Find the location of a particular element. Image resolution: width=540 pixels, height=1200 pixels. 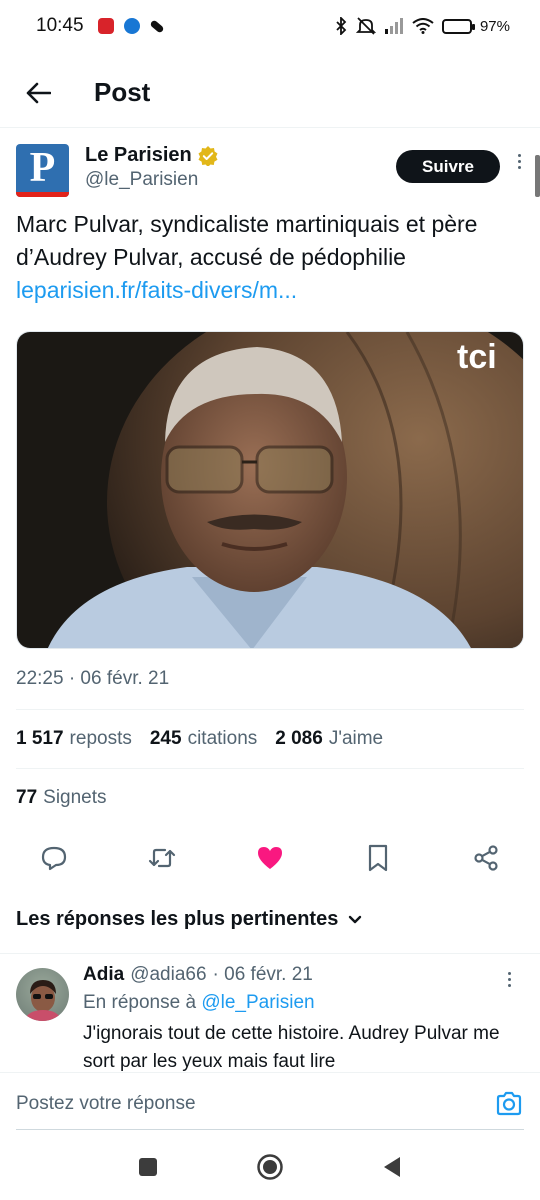

recents-button is located at coordinates (148, 1167).